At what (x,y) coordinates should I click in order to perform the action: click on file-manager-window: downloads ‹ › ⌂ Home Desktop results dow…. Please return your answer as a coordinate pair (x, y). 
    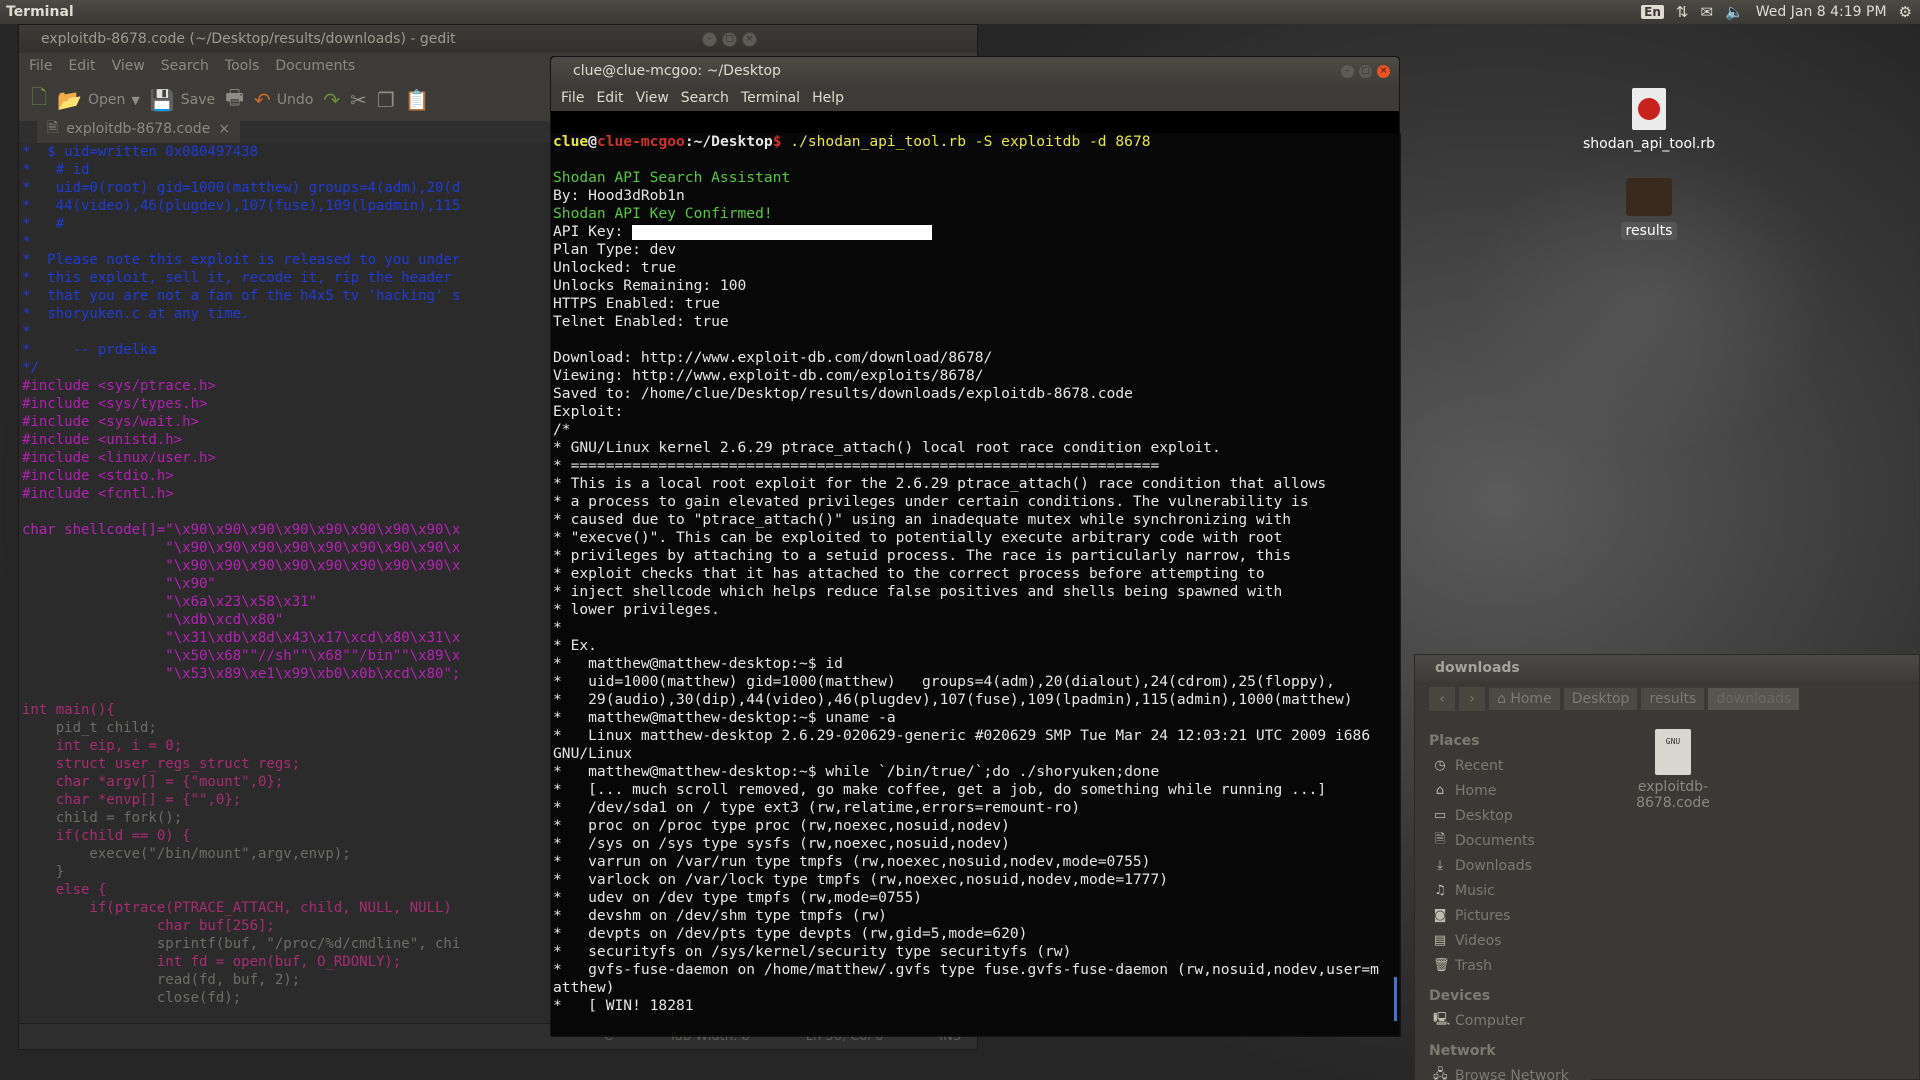
    Looking at the image, I should click on (1667, 867).